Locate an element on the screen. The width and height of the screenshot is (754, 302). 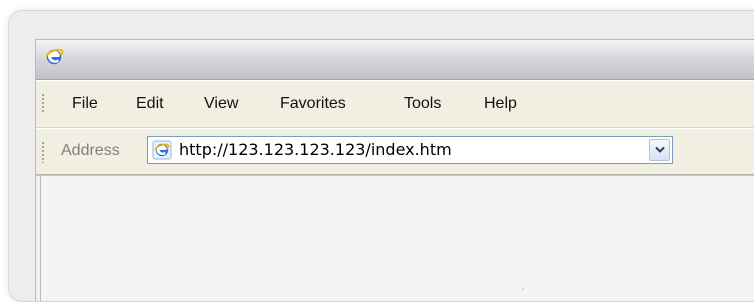
address-field: http://123.123.123.123/index.htm is located at coordinates (410, 150).